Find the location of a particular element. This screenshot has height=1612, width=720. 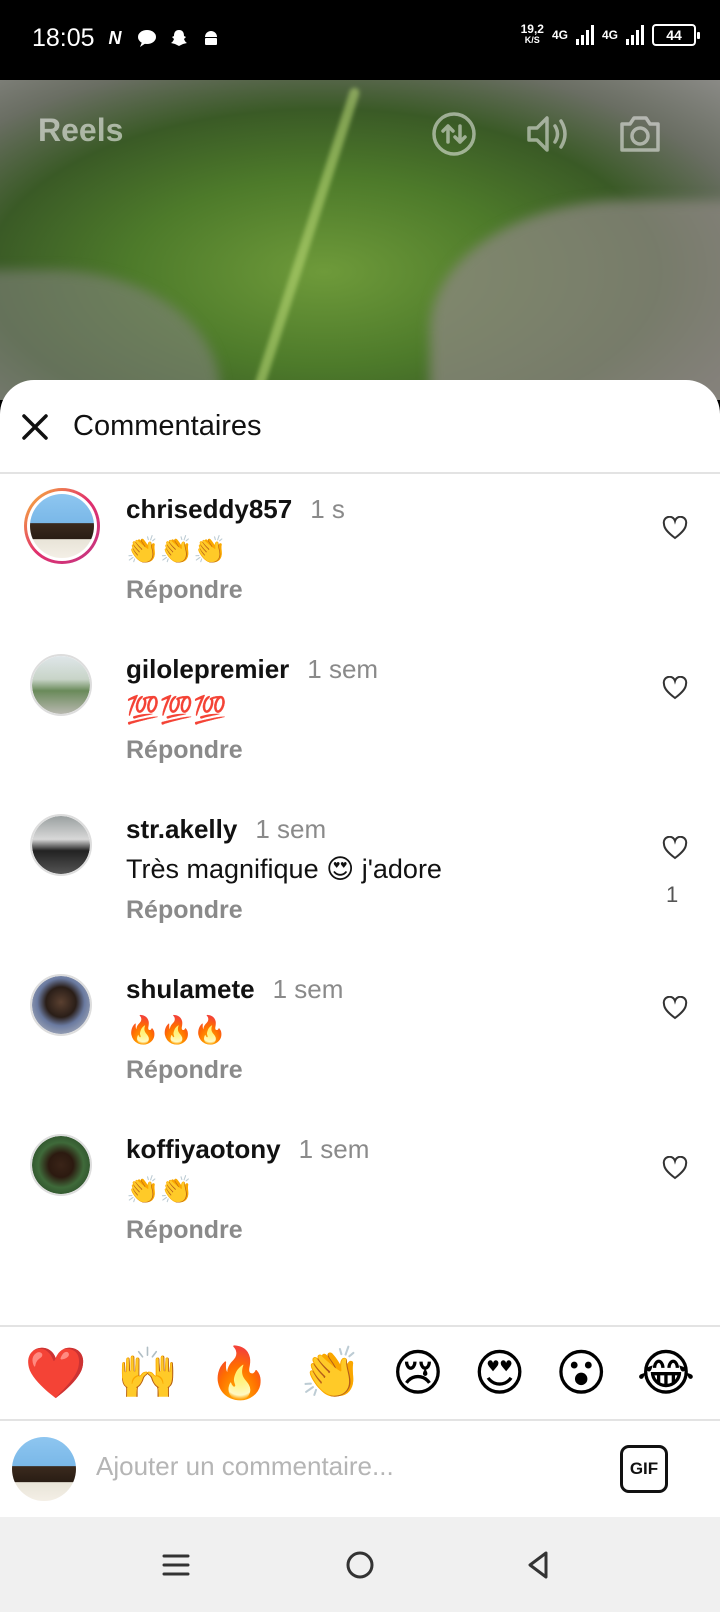

leaf-vein is located at coordinates (305, 243).